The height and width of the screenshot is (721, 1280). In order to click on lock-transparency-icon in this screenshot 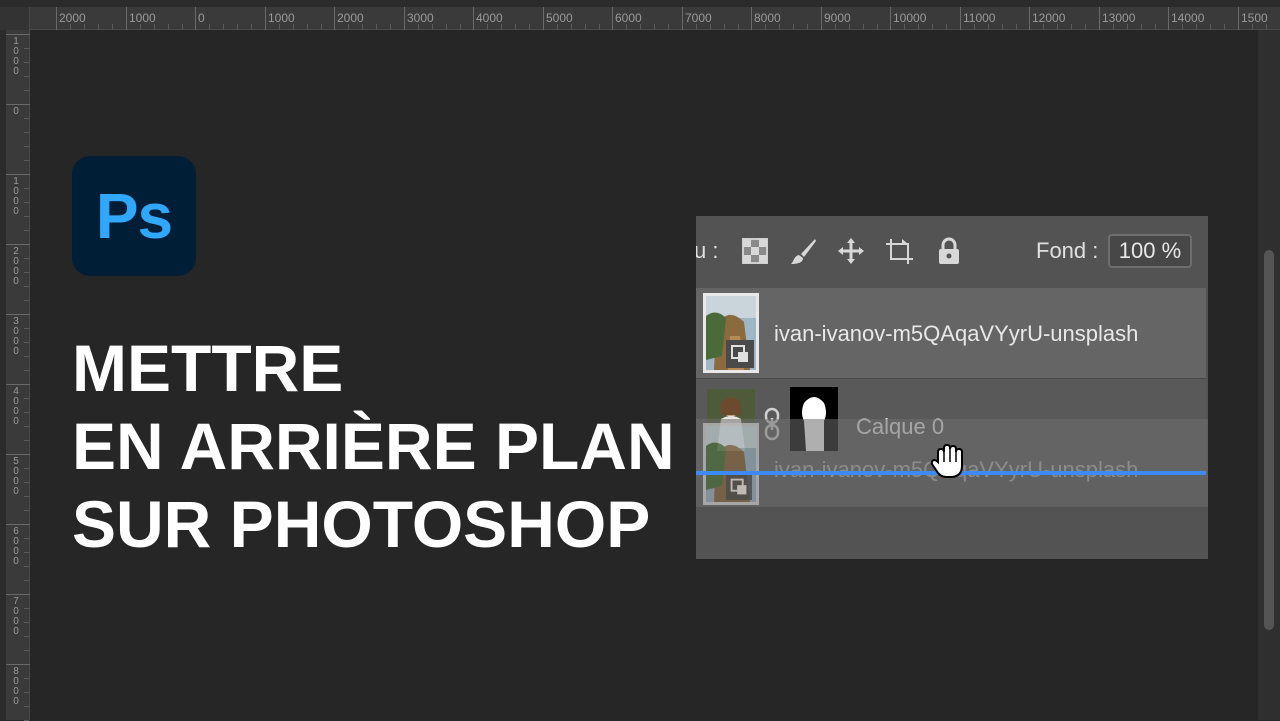, I will do `click(755, 251)`.